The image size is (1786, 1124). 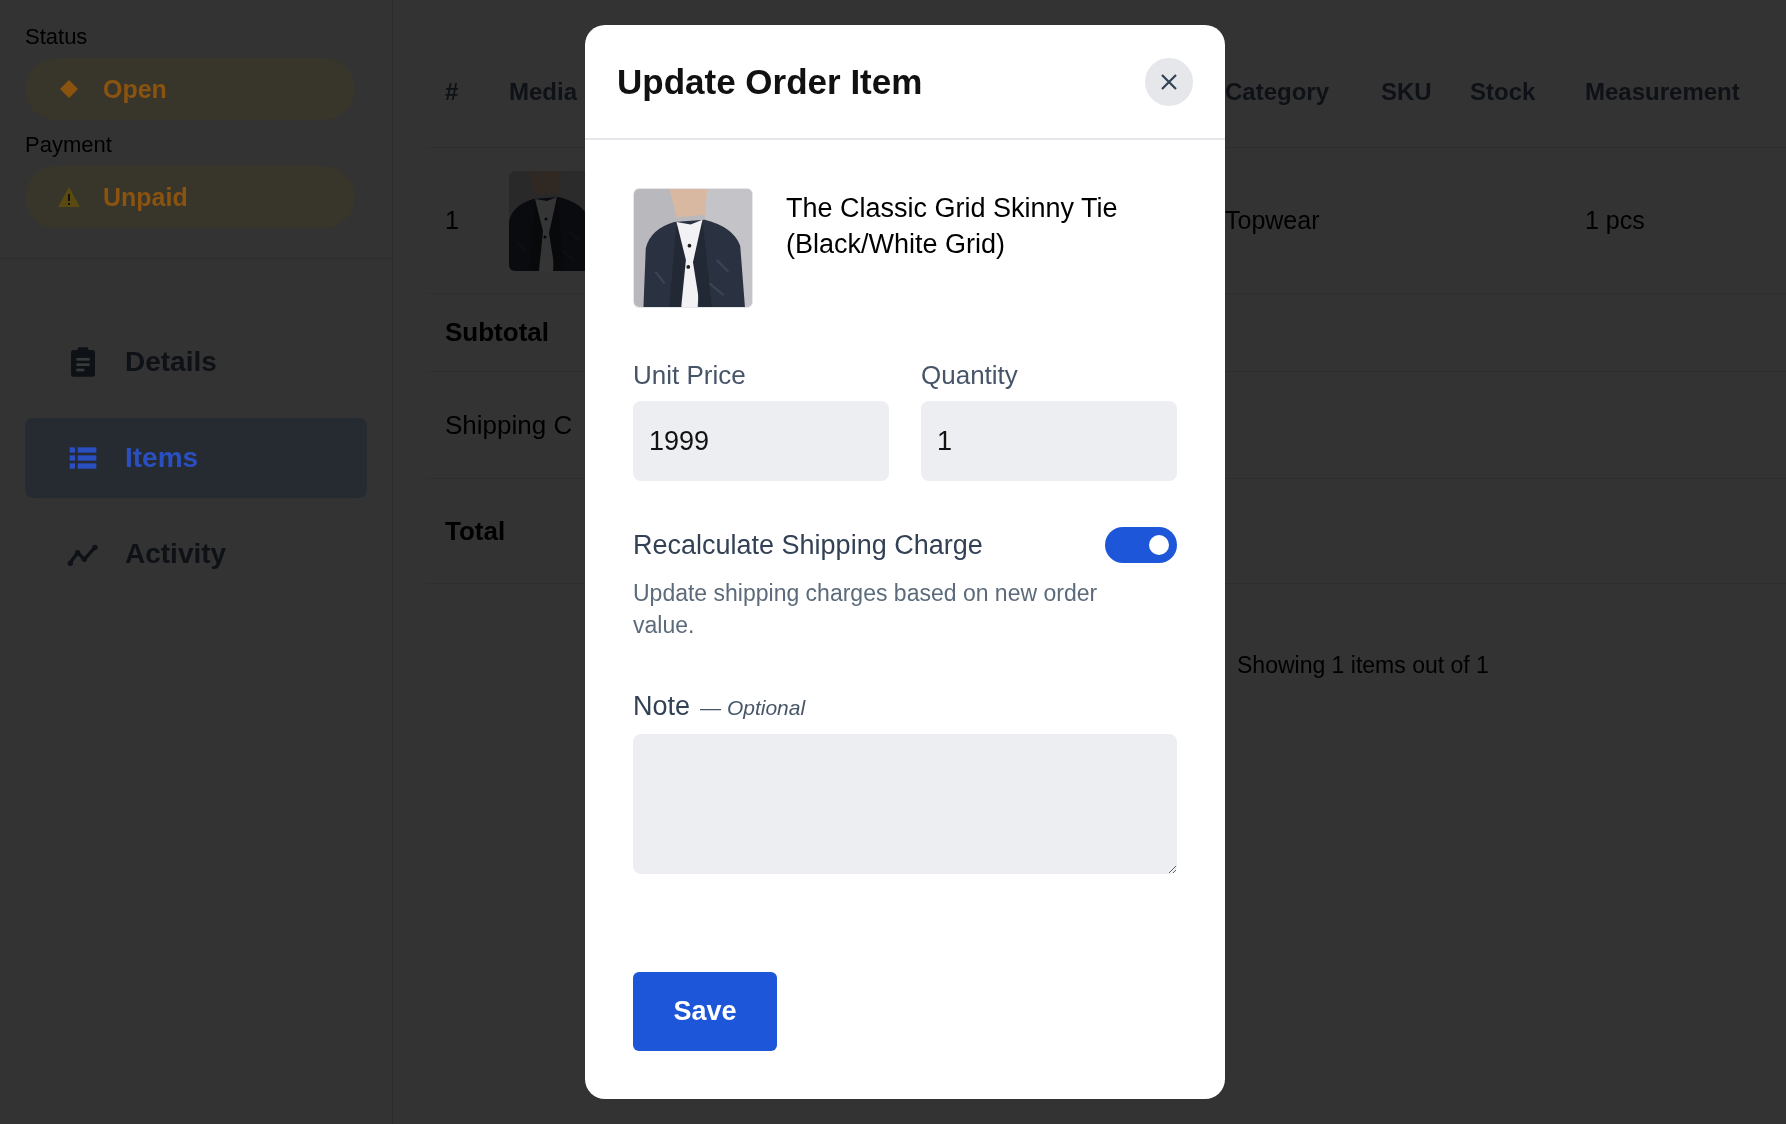 I want to click on status-badge: Open, so click(x=190, y=89).